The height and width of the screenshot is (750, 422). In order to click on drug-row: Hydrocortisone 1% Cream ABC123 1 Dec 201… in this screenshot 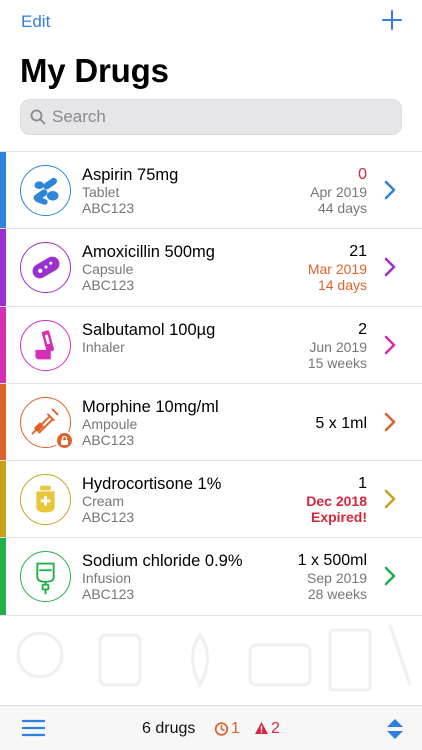, I will do `click(211, 500)`.